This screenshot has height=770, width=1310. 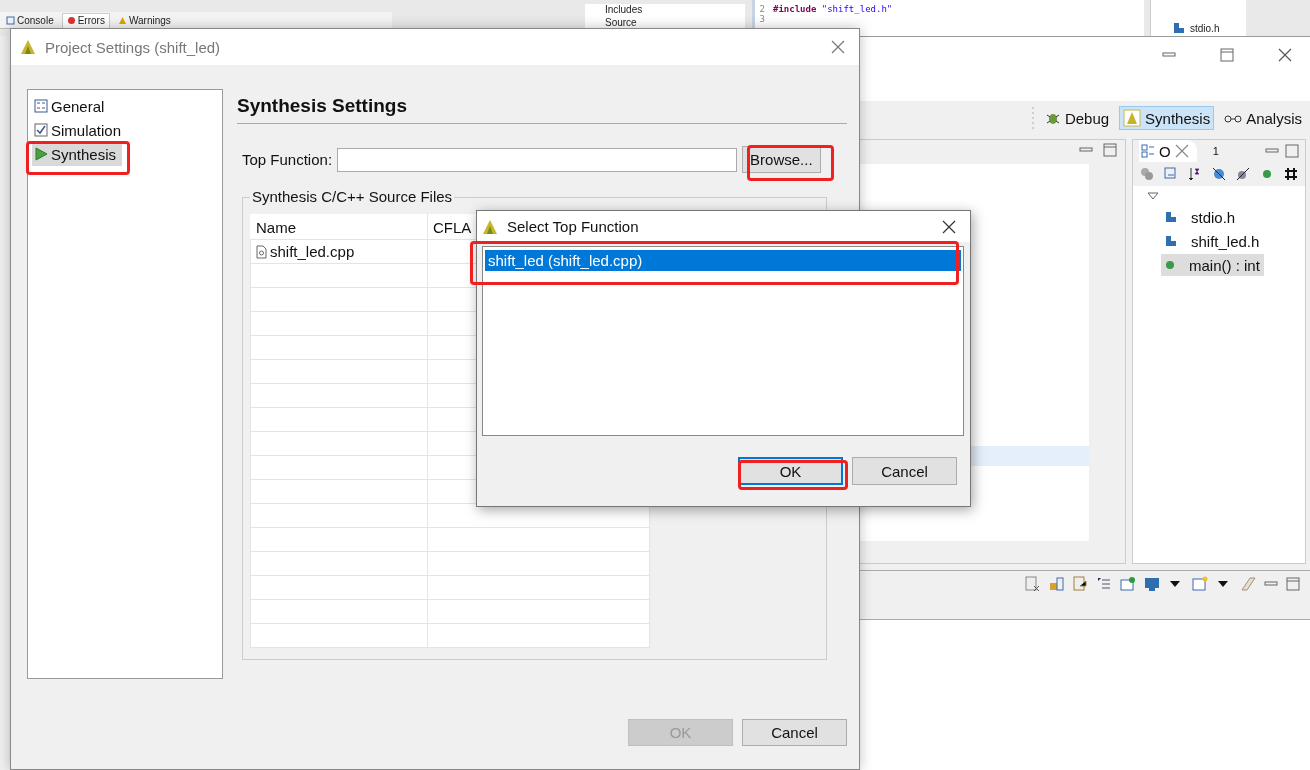 I want to click on tree-item: Synthesis, so click(x=77, y=154).